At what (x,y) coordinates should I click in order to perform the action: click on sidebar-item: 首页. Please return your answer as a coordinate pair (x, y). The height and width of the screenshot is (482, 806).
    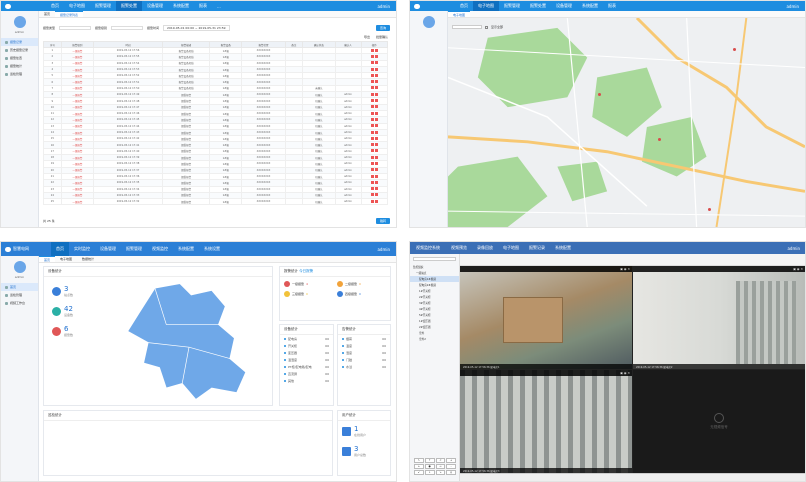
    Looking at the image, I should click on (19, 287).